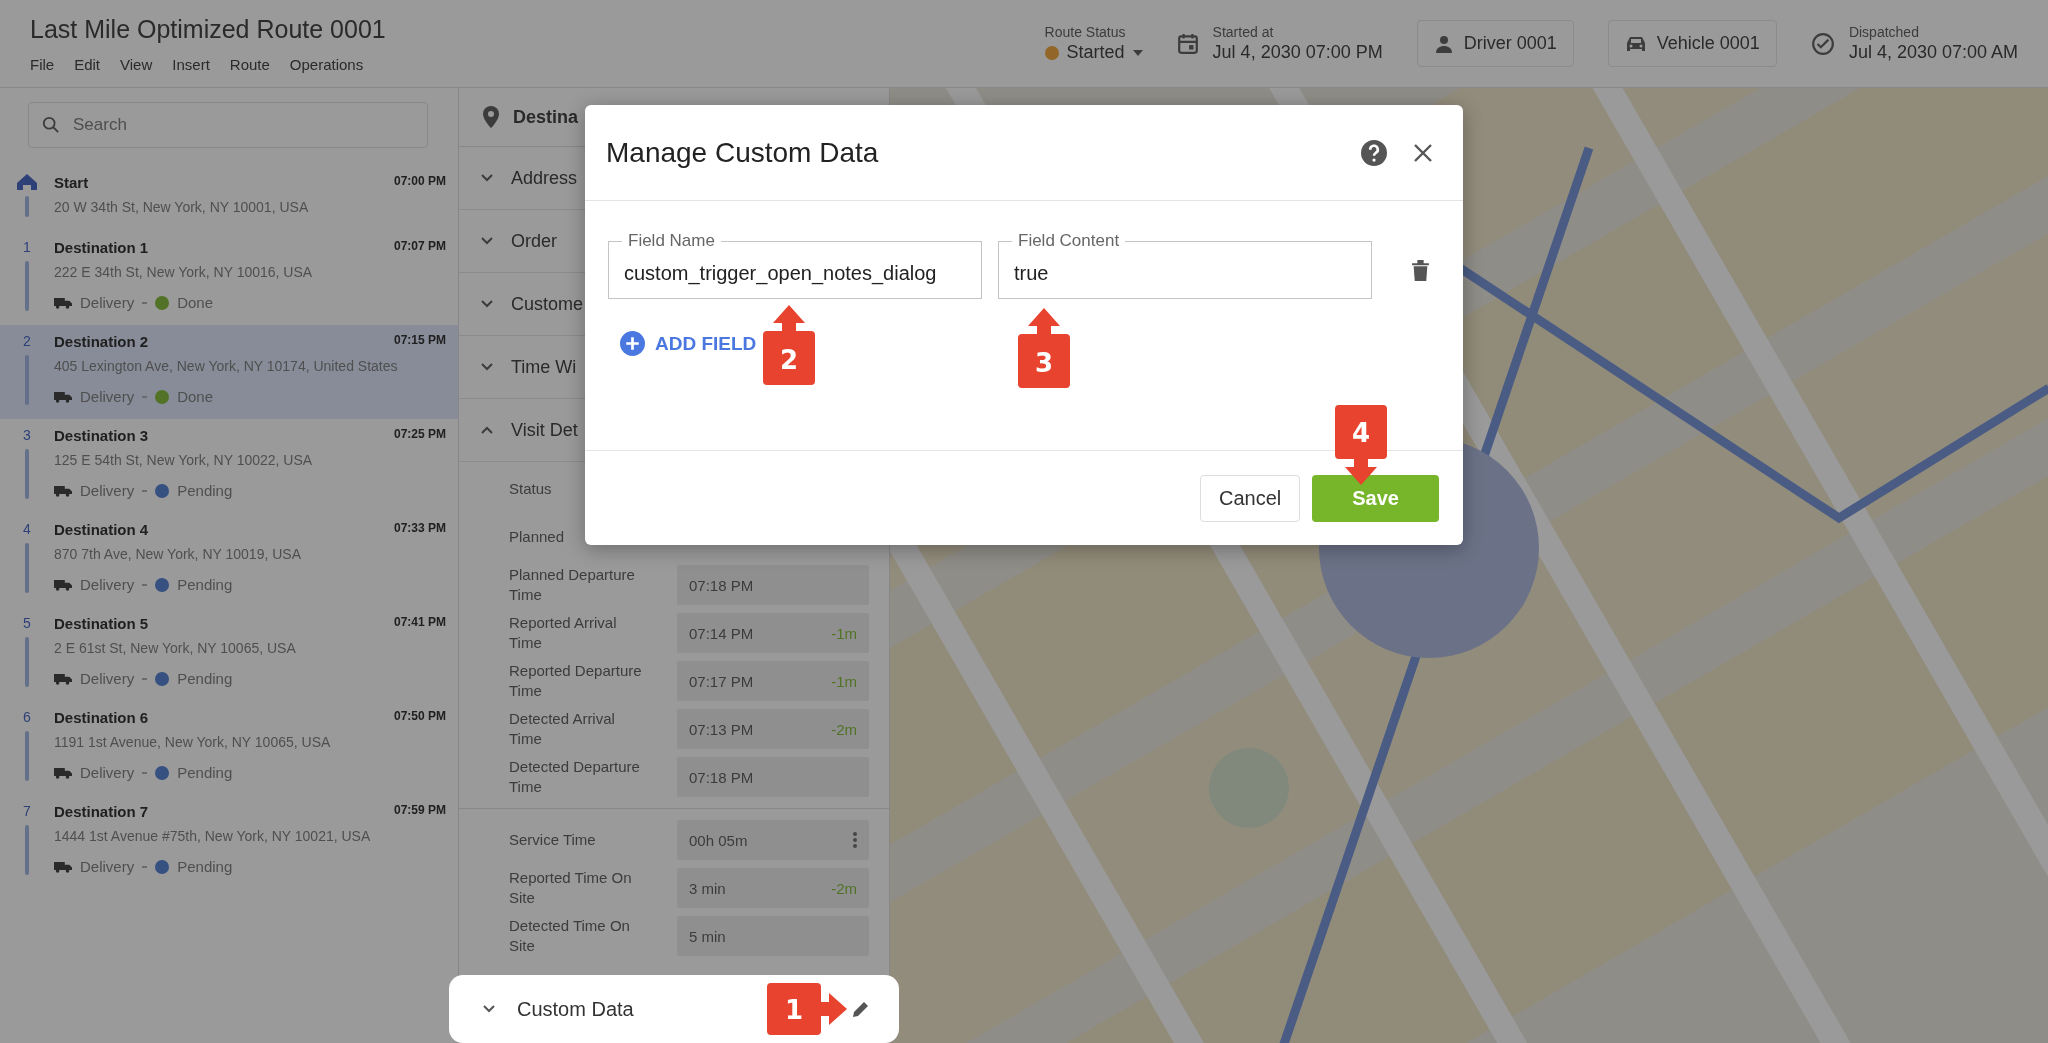 This screenshot has width=2048, height=1043. Describe the element at coordinates (136, 64) in the screenshot. I see `menu-item: View` at that location.